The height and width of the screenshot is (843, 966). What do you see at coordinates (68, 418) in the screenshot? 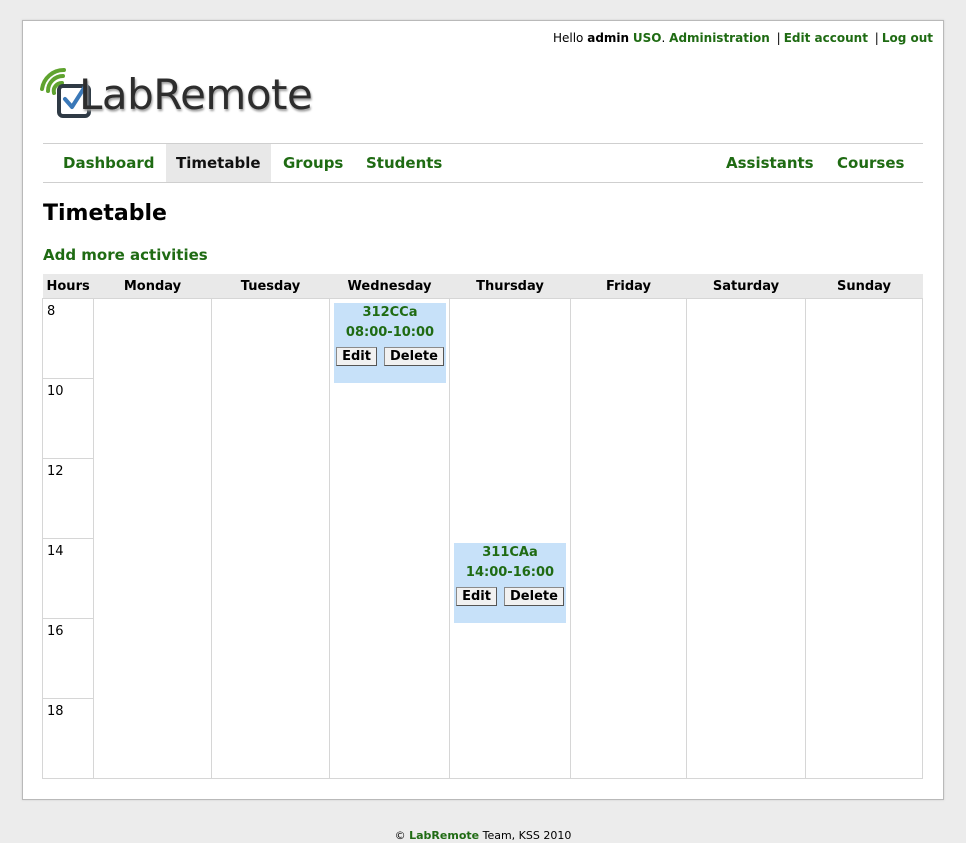
I see `hour-label: 10` at bounding box center [68, 418].